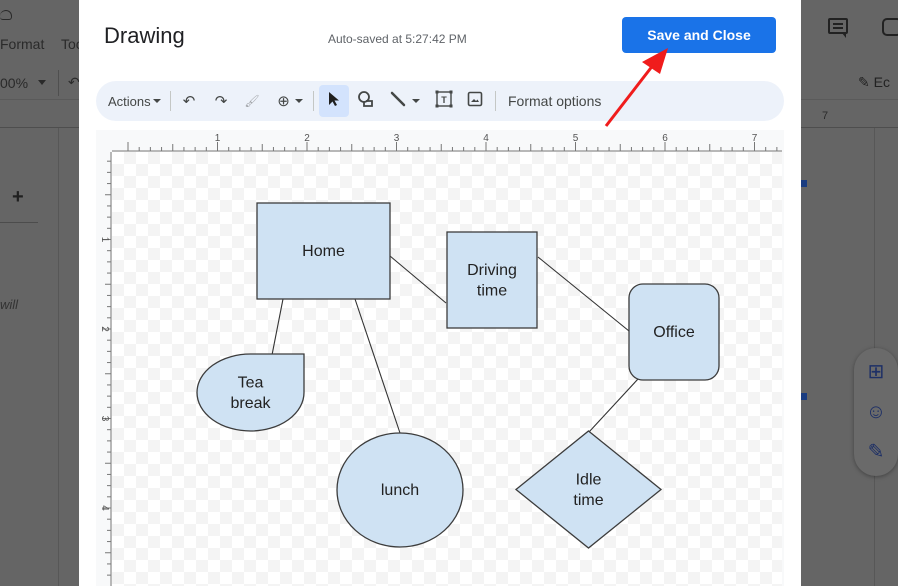 The width and height of the screenshot is (898, 586). I want to click on connector-driving-office, so click(583, 294).